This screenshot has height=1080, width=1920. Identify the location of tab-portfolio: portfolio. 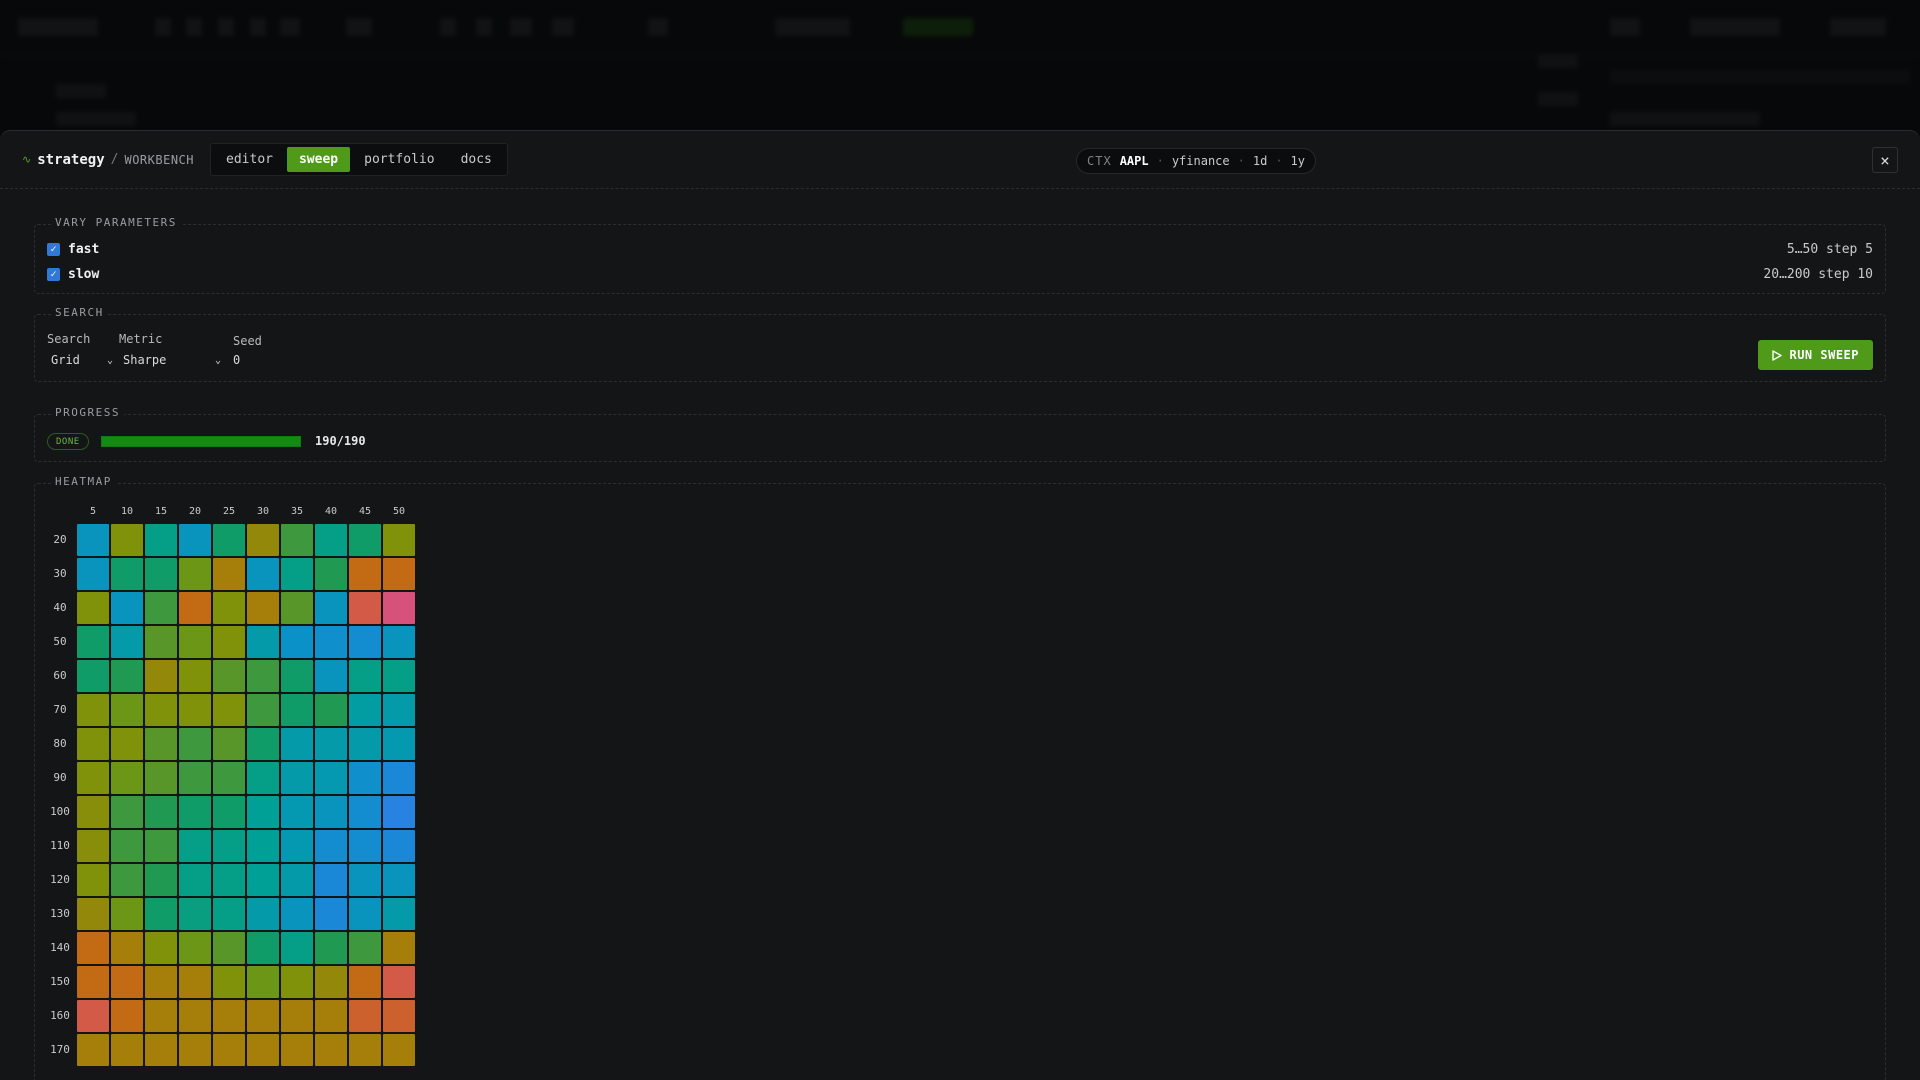
(399, 159).